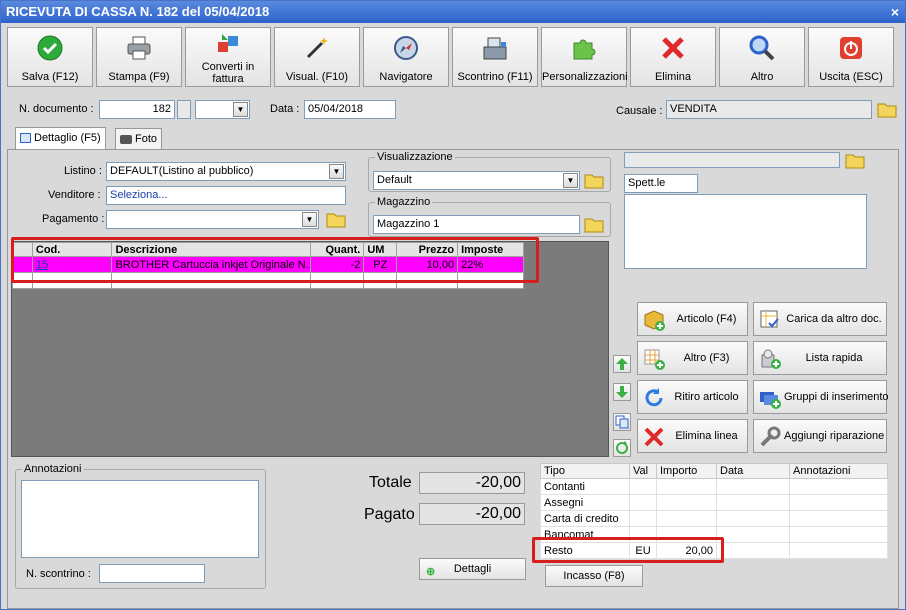 This screenshot has width=906, height=610. I want to click on table-row: Bancomat, so click(714, 534).